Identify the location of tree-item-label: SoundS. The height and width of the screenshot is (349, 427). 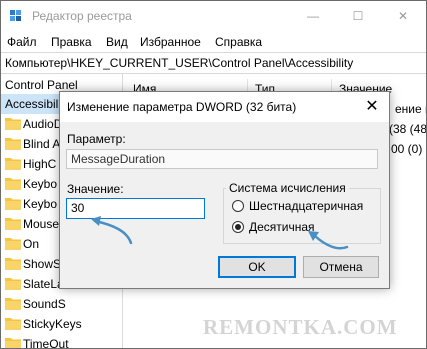
(44, 304).